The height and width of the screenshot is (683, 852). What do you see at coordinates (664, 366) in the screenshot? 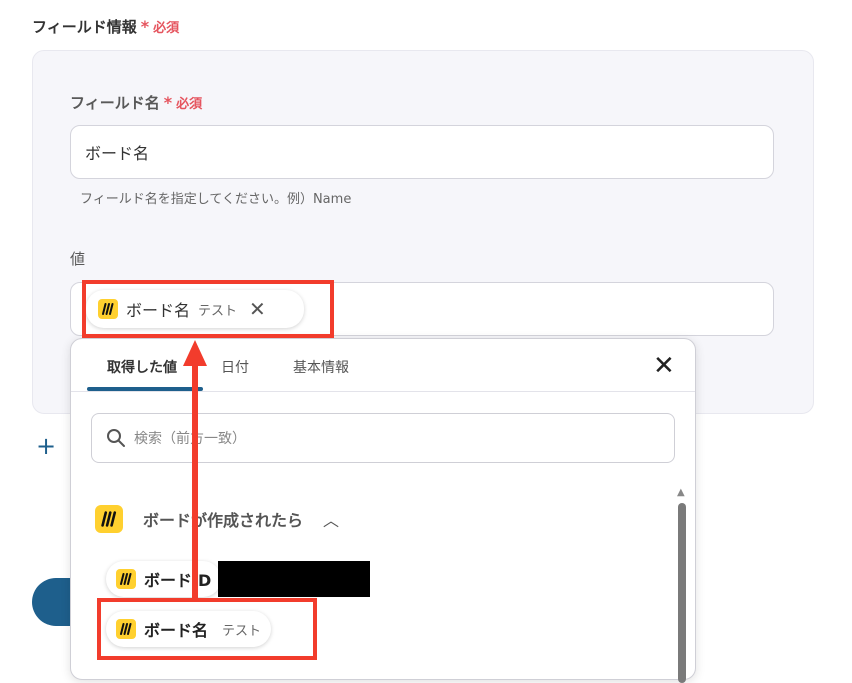
I see `close-icon: ✕` at bounding box center [664, 366].